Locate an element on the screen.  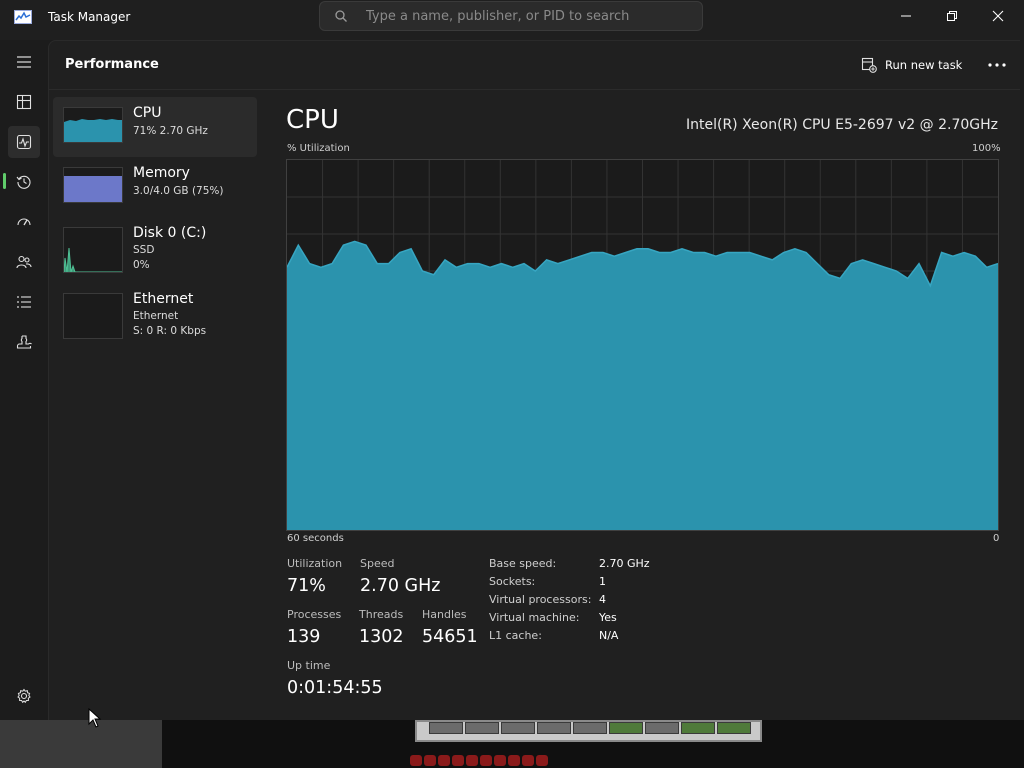
resource-detail: SSD is located at coordinates (144, 250).